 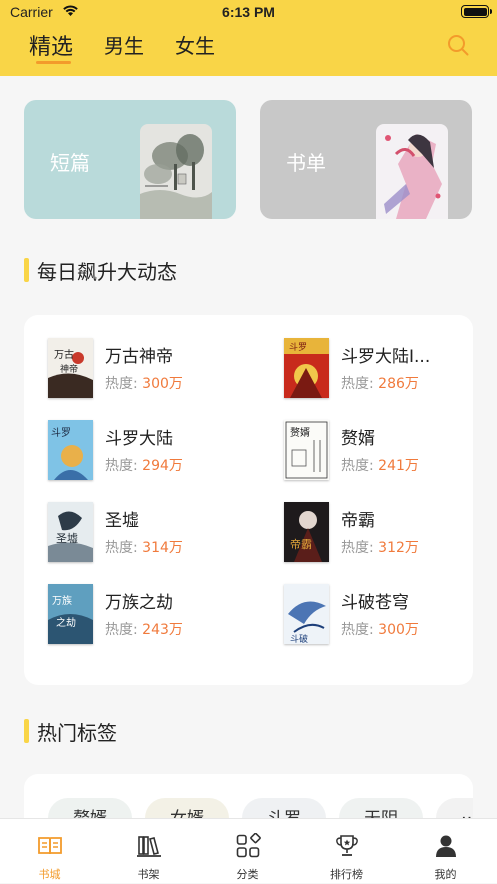 I want to click on book-cover: 帝霸, so click(x=306, y=532).